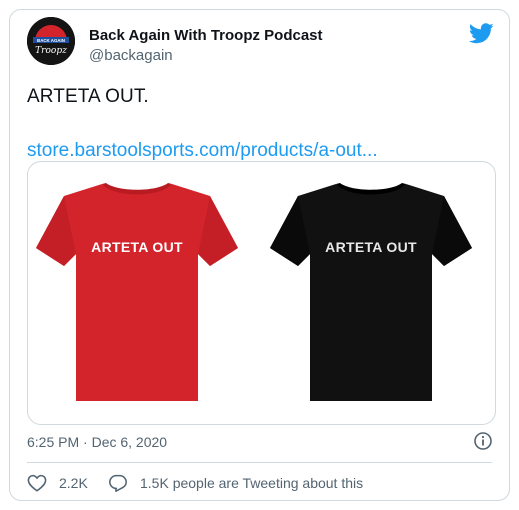 This screenshot has height=510, width=519. Describe the element at coordinates (131, 55) in the screenshot. I see `author-handle: @backagain` at that location.